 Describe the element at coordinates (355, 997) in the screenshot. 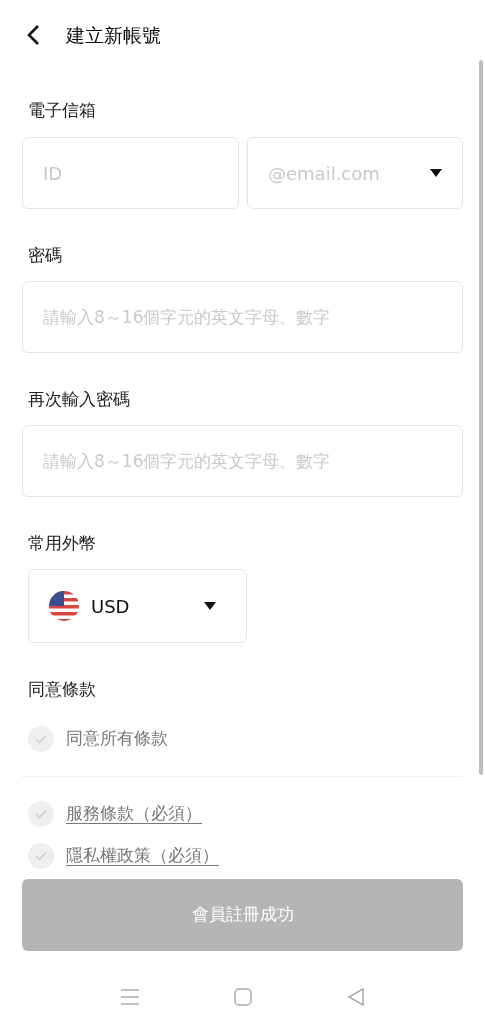

I see `back-nav-icon` at that location.